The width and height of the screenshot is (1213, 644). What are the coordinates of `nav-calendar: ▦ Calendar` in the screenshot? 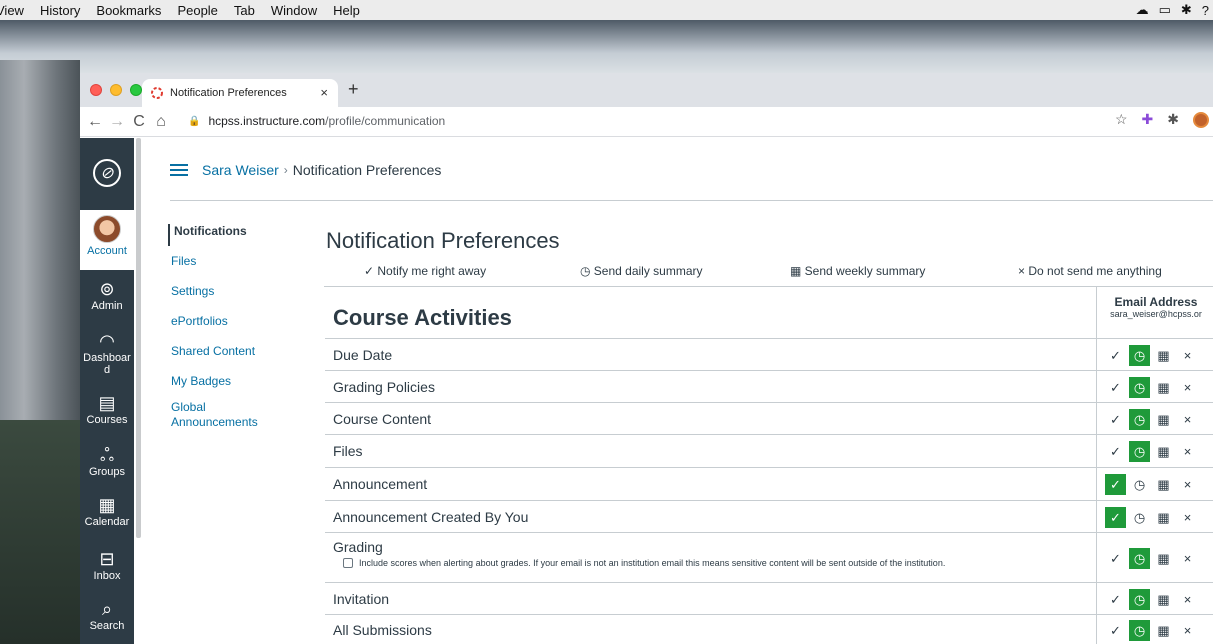 It's located at (107, 511).